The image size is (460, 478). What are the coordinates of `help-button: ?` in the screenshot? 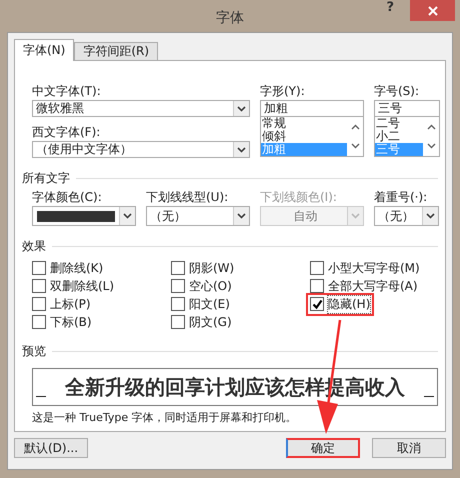 It's located at (390, 7).